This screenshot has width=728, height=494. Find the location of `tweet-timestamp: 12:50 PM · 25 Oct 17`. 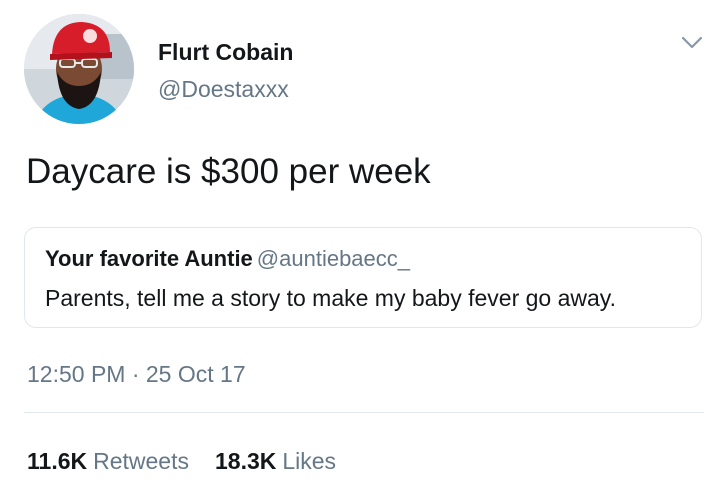

tweet-timestamp: 12:50 PM · 25 Oct 17 is located at coordinates (136, 374).